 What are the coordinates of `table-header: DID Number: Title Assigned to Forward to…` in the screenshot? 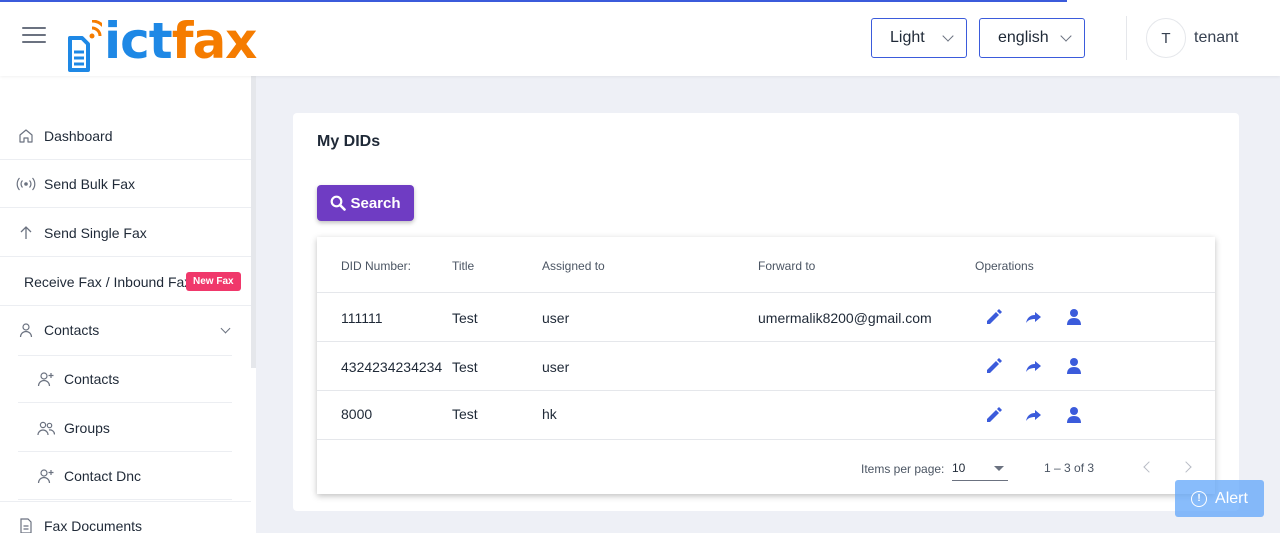 It's located at (766, 265).